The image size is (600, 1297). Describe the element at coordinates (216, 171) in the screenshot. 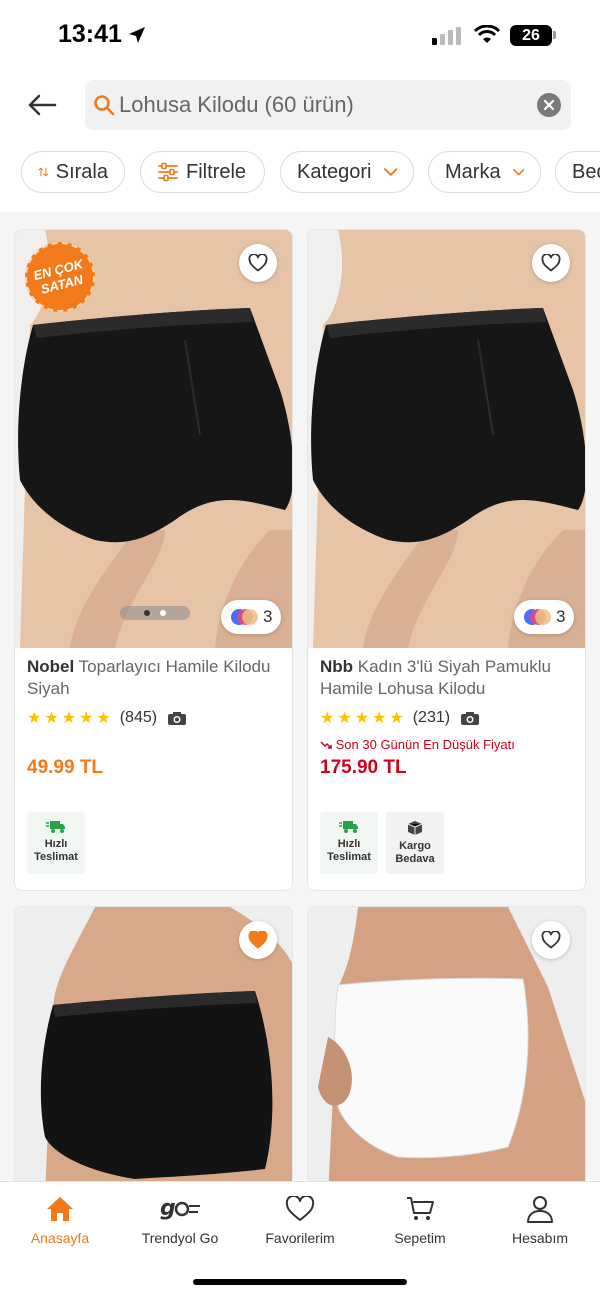

I see `filter-label: Filtrele` at that location.